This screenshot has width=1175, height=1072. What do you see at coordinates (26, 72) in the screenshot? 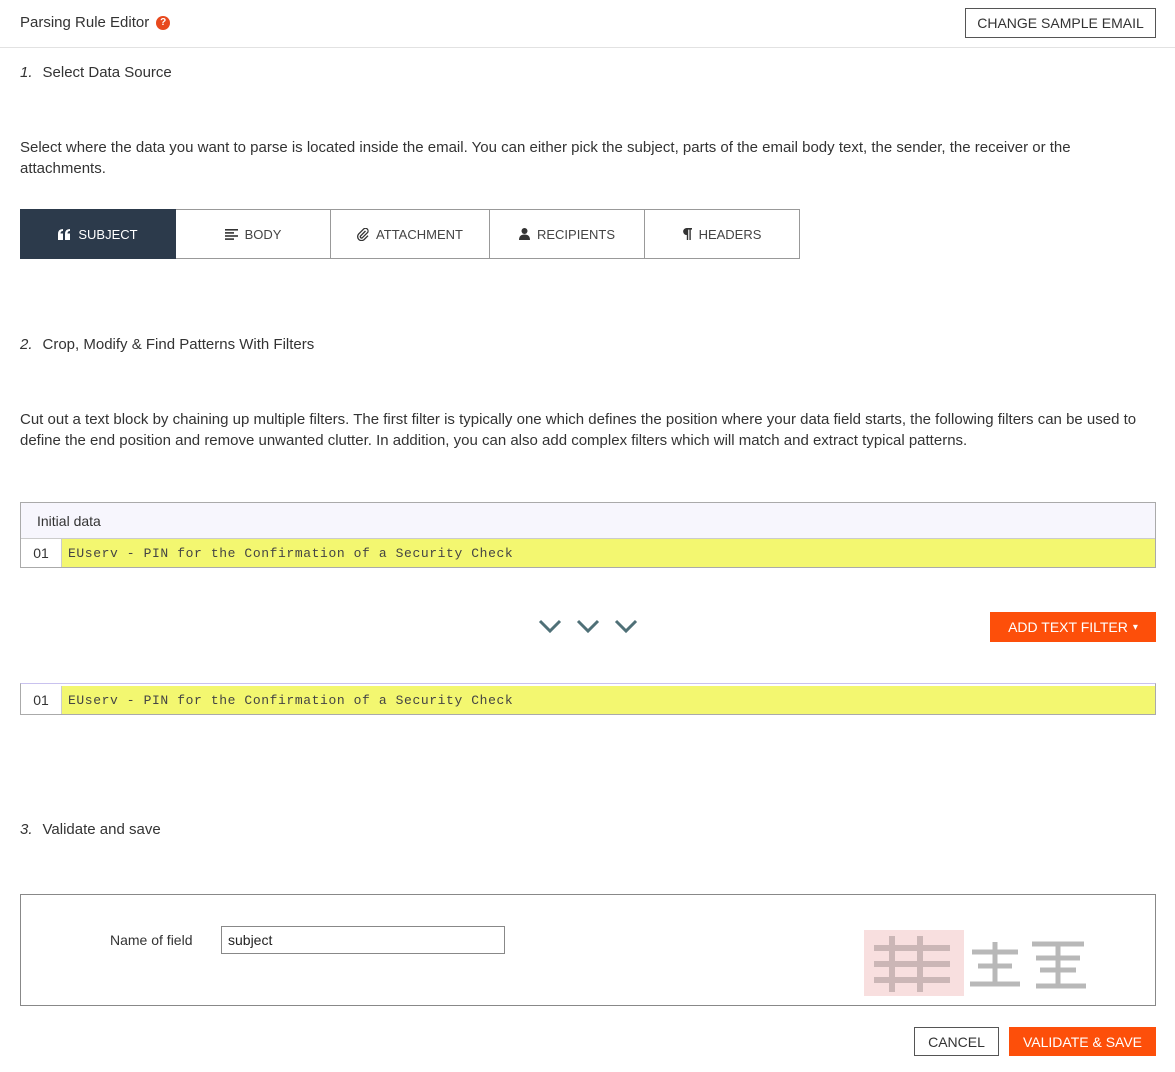
I see `step-1-number: 1.` at bounding box center [26, 72].